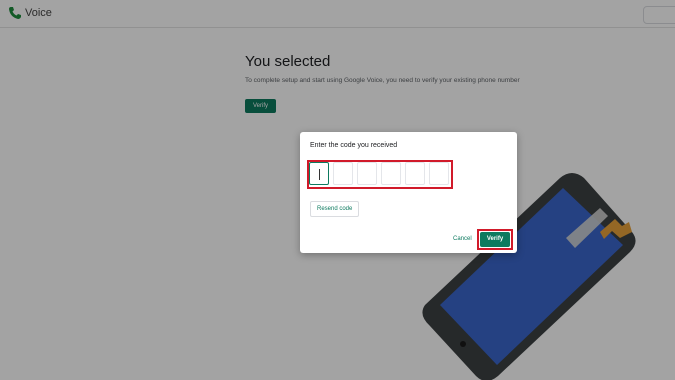 The image size is (675, 380). I want to click on cancel-button: Cancel, so click(462, 239).